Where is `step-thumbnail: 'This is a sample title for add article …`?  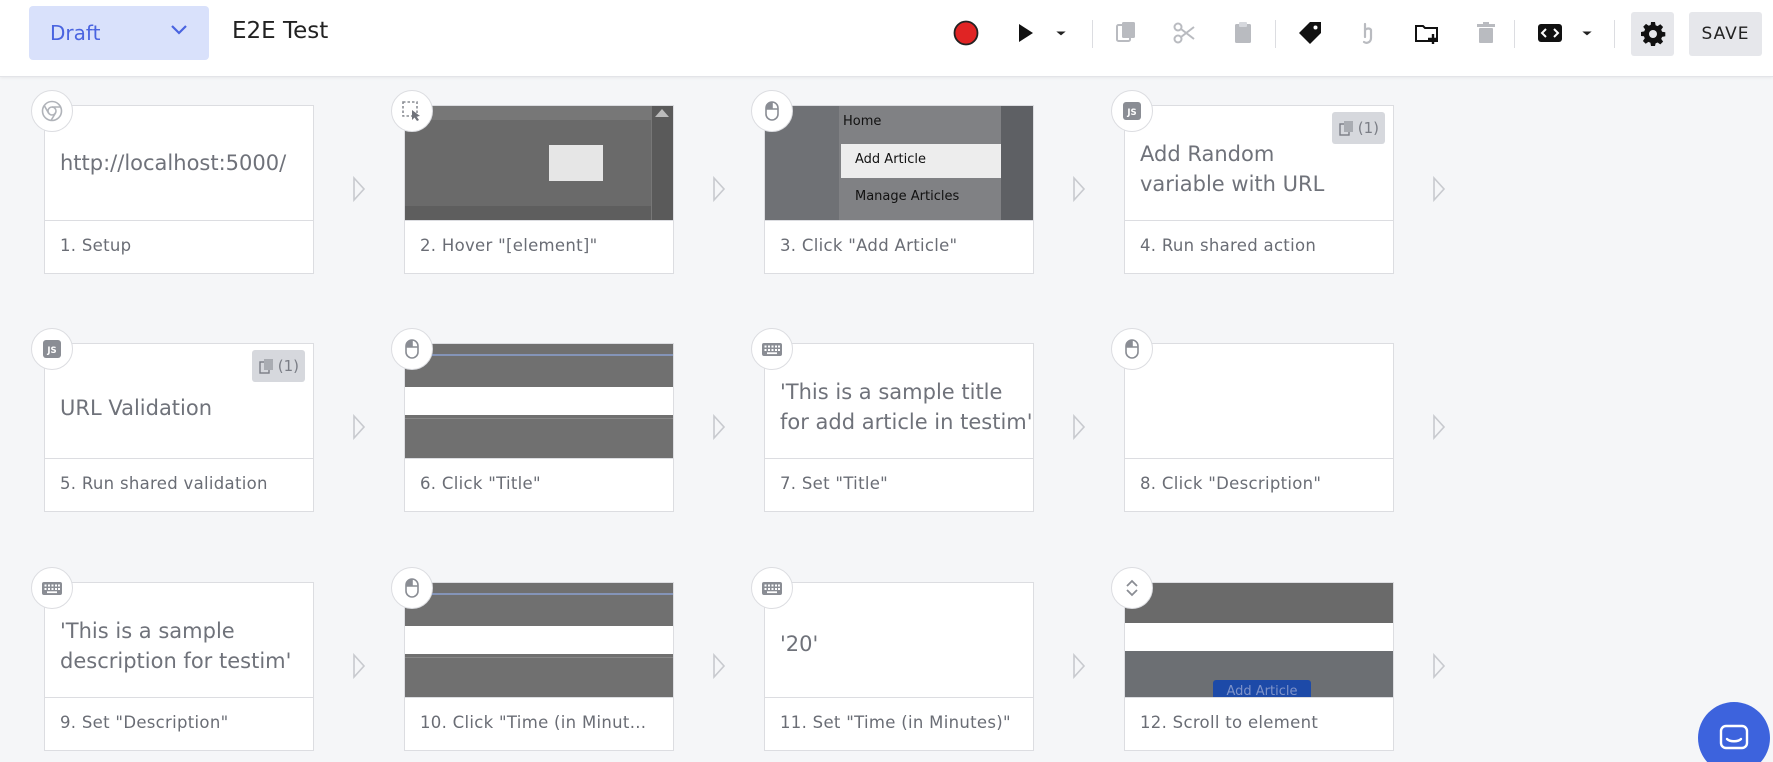 step-thumbnail: 'This is a sample title for add article … is located at coordinates (899, 401).